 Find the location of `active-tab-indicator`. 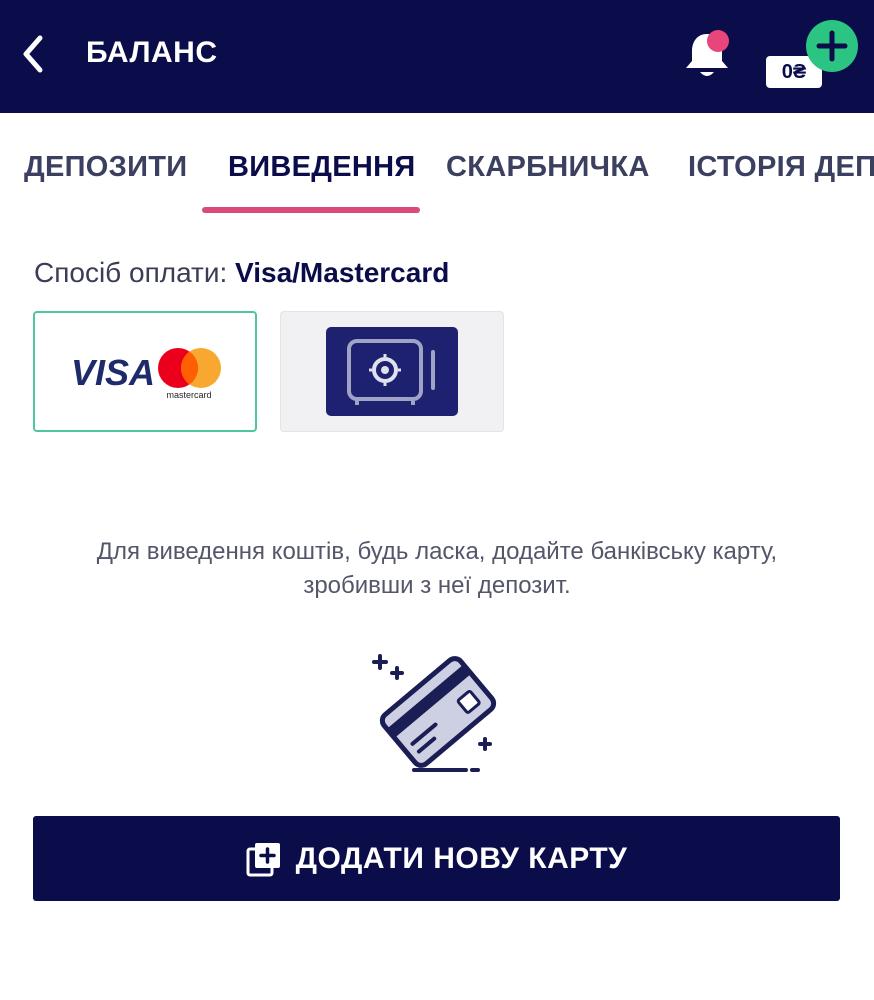

active-tab-indicator is located at coordinates (311, 210).